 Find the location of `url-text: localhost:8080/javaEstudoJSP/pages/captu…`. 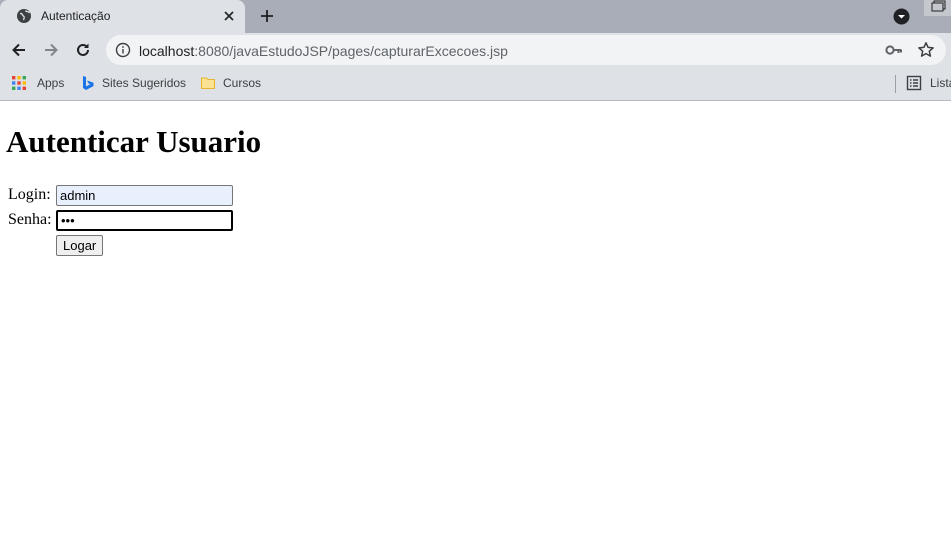

url-text: localhost:8080/javaEstudoJSP/pages/captu… is located at coordinates (323, 51).